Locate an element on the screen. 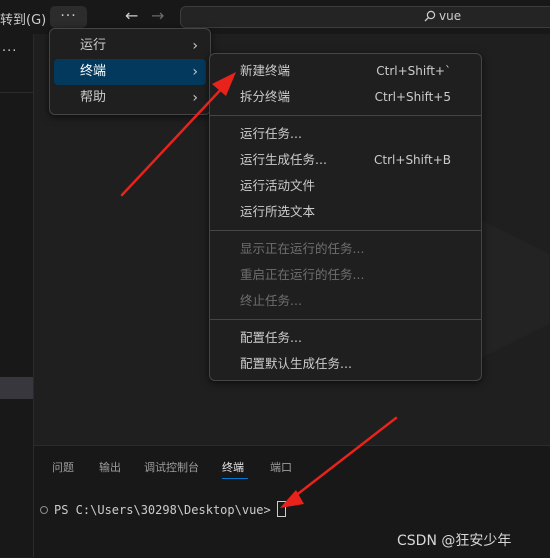 This screenshot has width=550, height=558. arrow-to-terminal-cursor-icon is located at coordinates (339, 462).